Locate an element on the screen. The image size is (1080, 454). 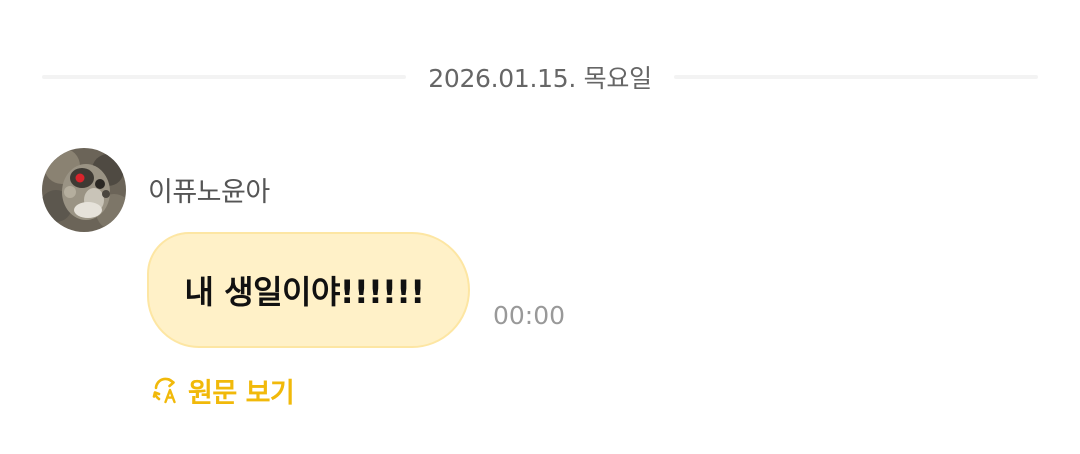
message-time: 00:00 is located at coordinates (529, 315).